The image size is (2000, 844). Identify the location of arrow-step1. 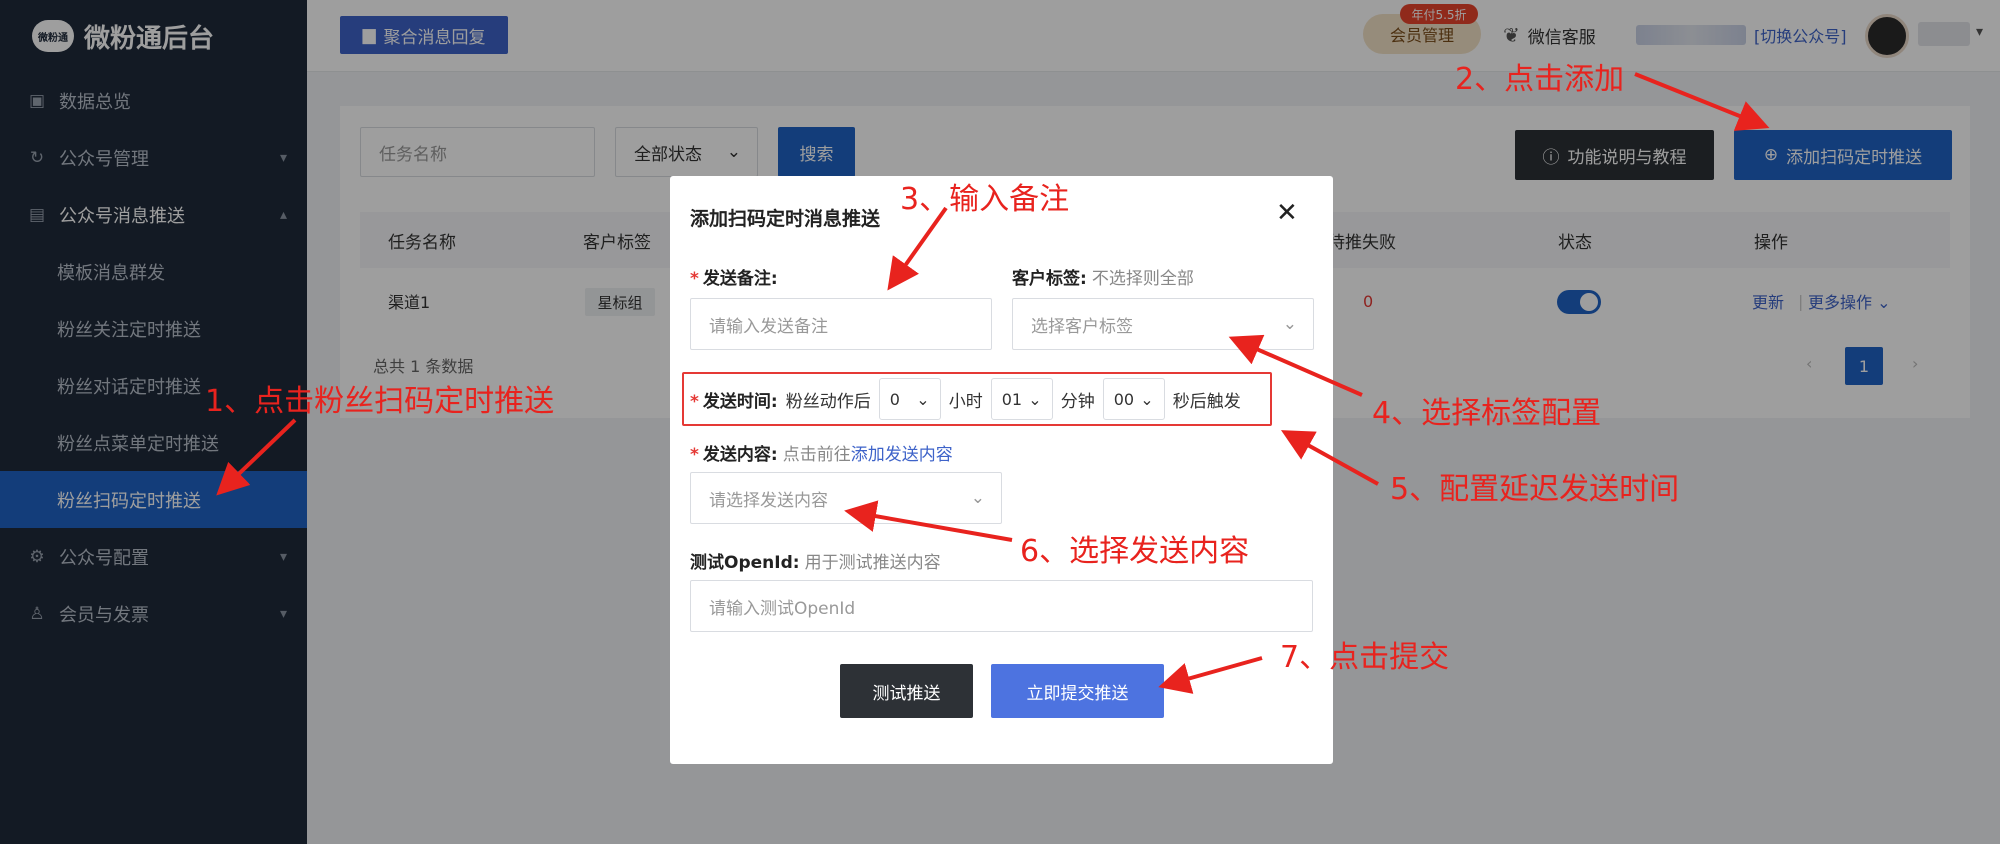
(256, 457).